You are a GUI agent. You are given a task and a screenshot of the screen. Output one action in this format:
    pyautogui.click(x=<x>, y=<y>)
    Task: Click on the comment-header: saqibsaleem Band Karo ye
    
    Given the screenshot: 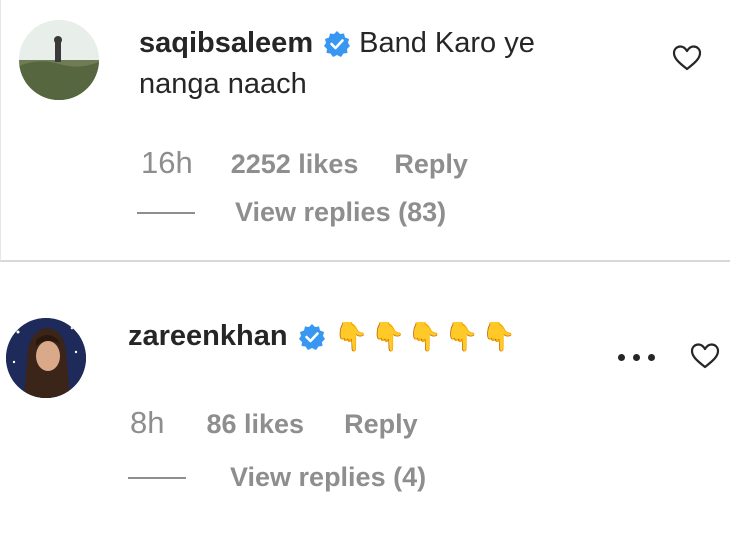 What is the action you would take?
    pyautogui.click(x=337, y=43)
    